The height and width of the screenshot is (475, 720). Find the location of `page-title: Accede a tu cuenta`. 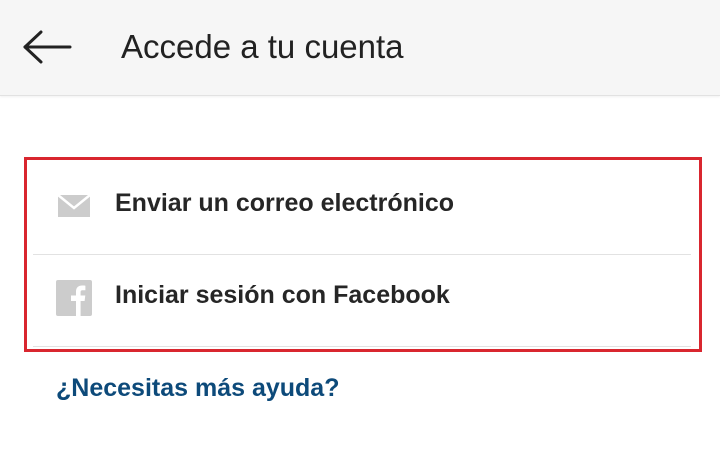

page-title: Accede a tu cuenta is located at coordinates (262, 46).